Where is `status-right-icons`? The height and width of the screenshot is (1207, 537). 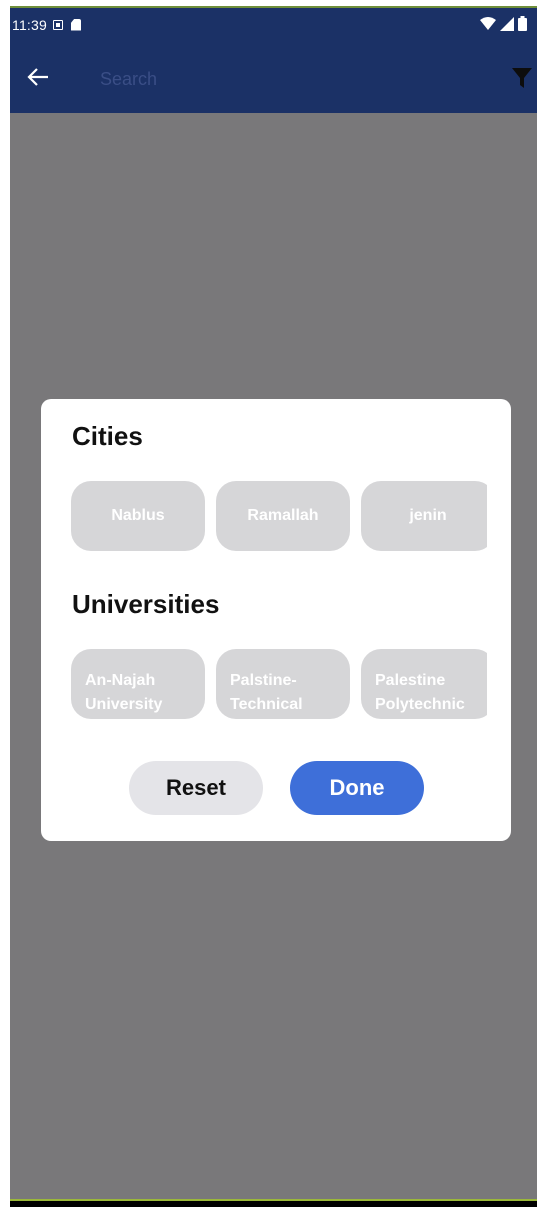 status-right-icons is located at coordinates (503, 23).